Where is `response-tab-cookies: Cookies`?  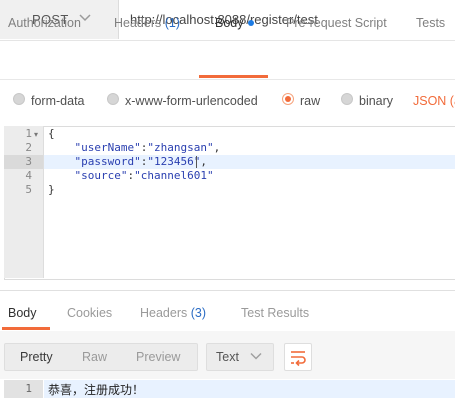 response-tab-cookies: Cookies is located at coordinates (89, 313).